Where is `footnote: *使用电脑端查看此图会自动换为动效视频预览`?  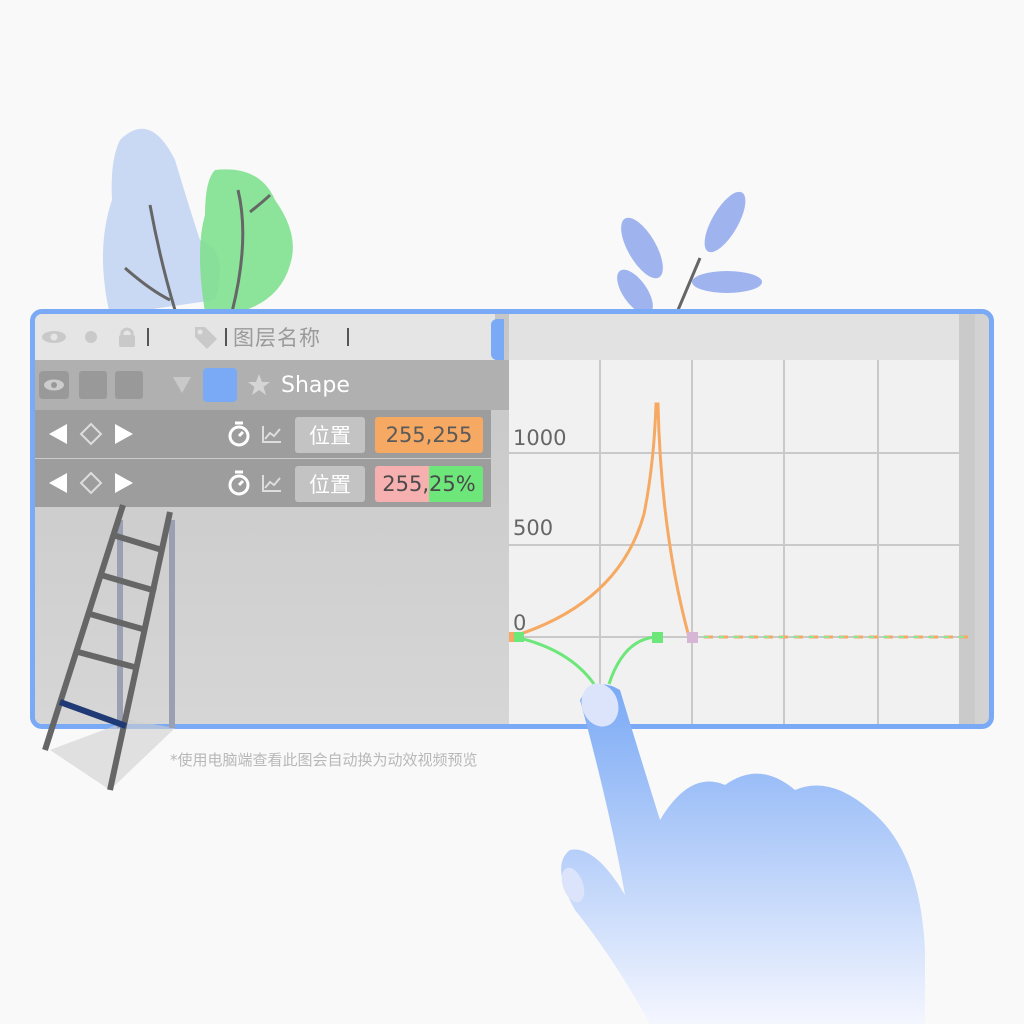
footnote: *使用电脑端查看此图会自动换为动效视频预览 is located at coordinates (324, 760).